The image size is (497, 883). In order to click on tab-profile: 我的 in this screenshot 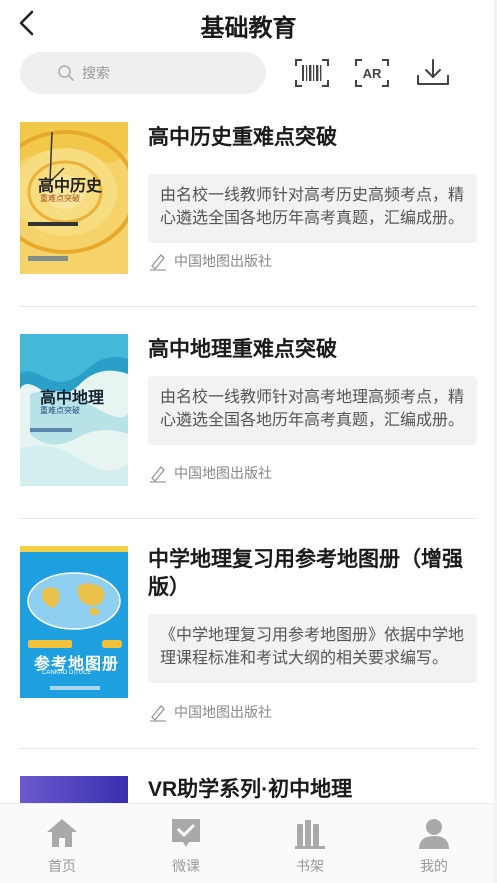, I will do `click(434, 846)`.